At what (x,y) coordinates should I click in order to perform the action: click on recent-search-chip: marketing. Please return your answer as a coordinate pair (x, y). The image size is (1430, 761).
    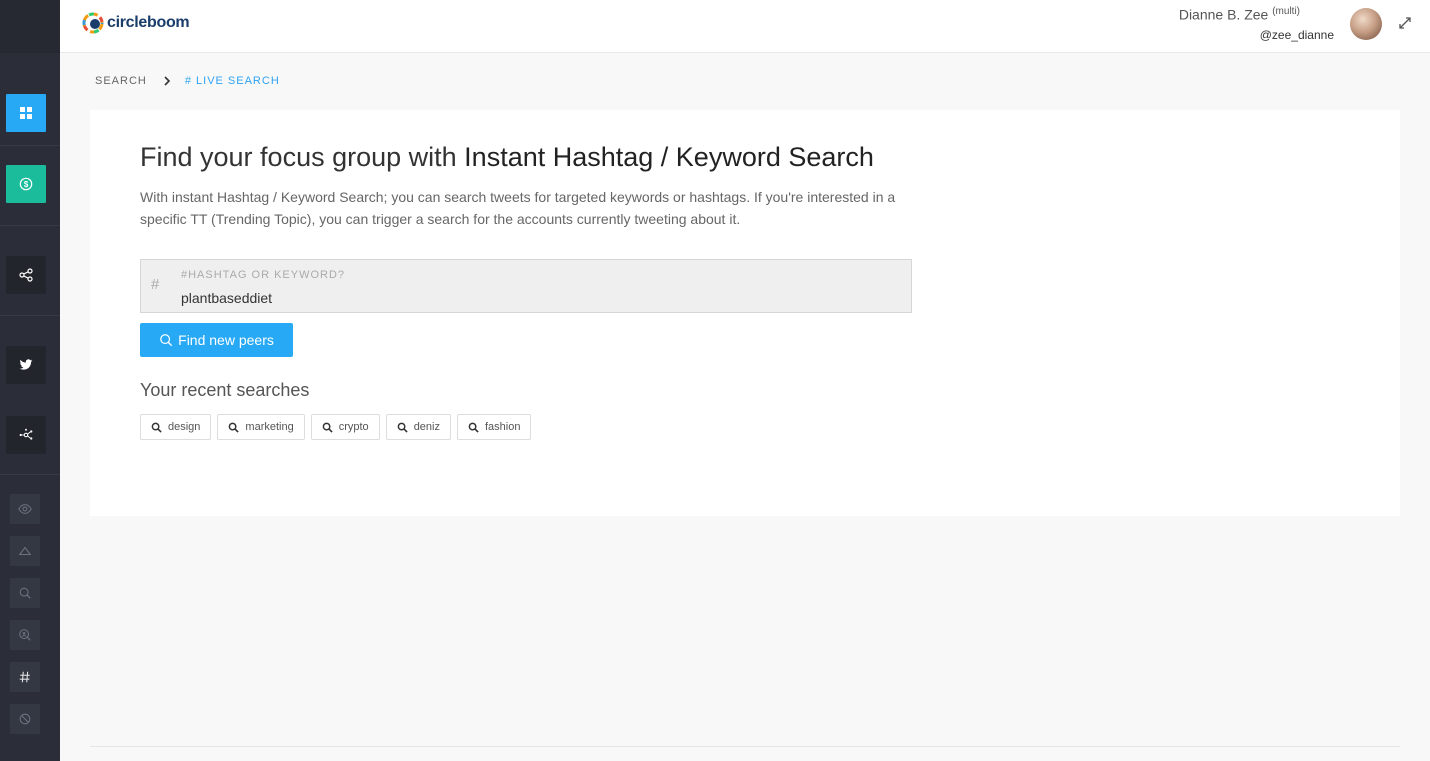
    Looking at the image, I should click on (261, 427).